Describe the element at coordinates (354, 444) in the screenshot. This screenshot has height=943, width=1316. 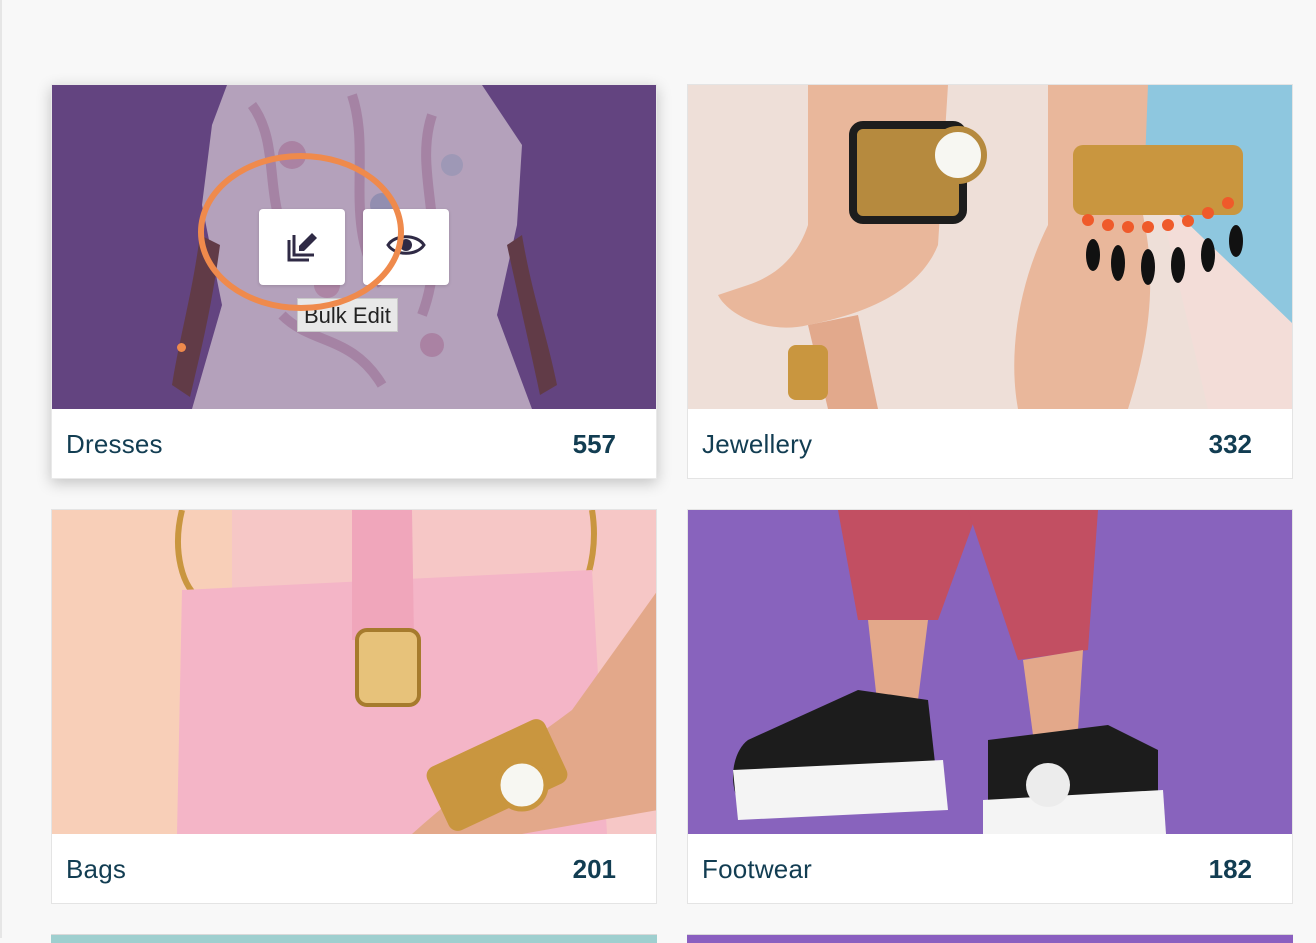
I see `category-footer: Dresses 557` at that location.